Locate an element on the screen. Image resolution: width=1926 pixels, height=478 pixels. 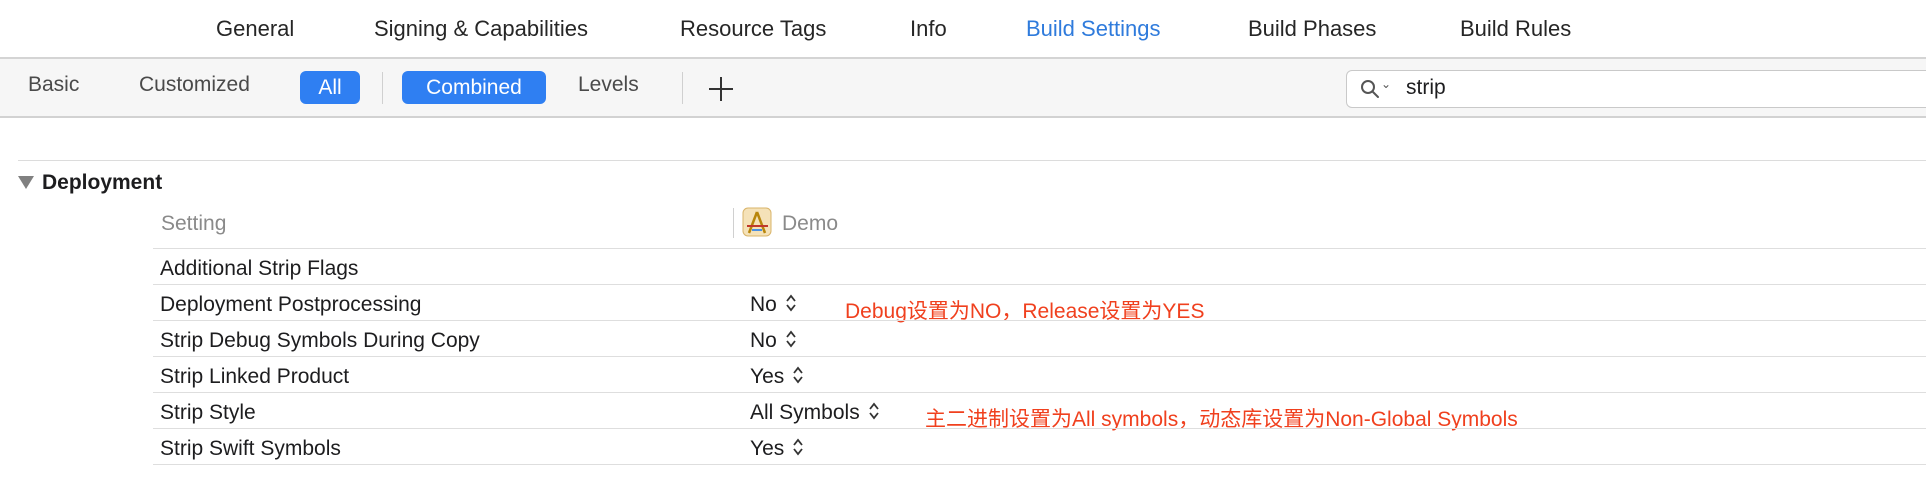
search-input is located at coordinates (1656, 88).